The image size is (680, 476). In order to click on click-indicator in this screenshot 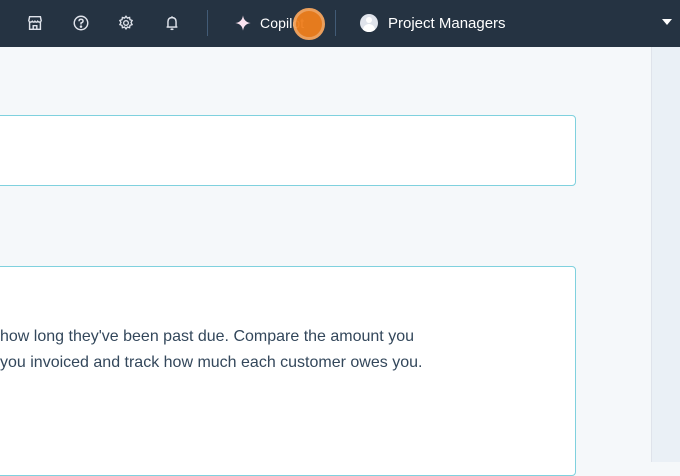, I will do `click(309, 24)`.